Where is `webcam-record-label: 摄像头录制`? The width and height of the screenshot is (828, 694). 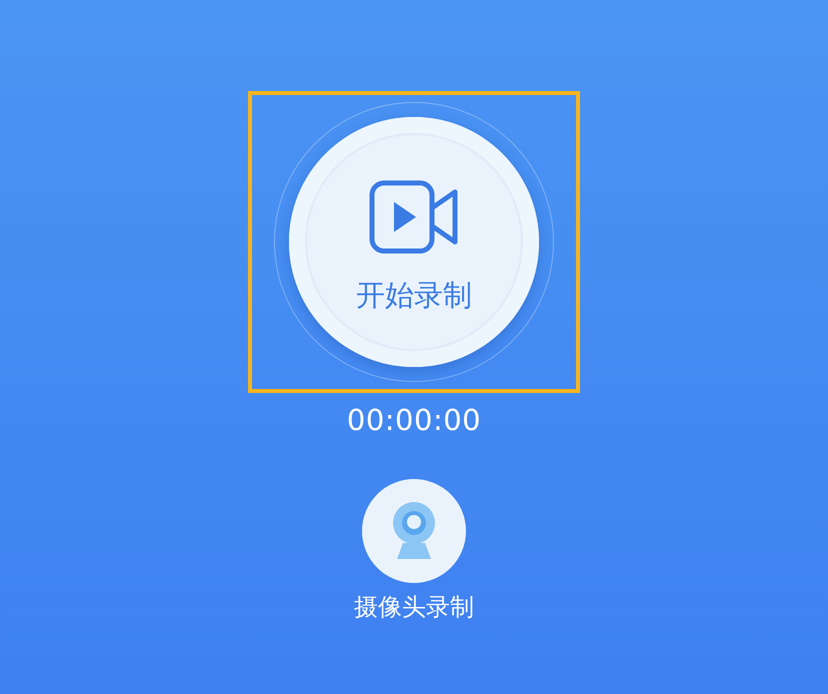
webcam-record-label: 摄像头录制 is located at coordinates (414, 607).